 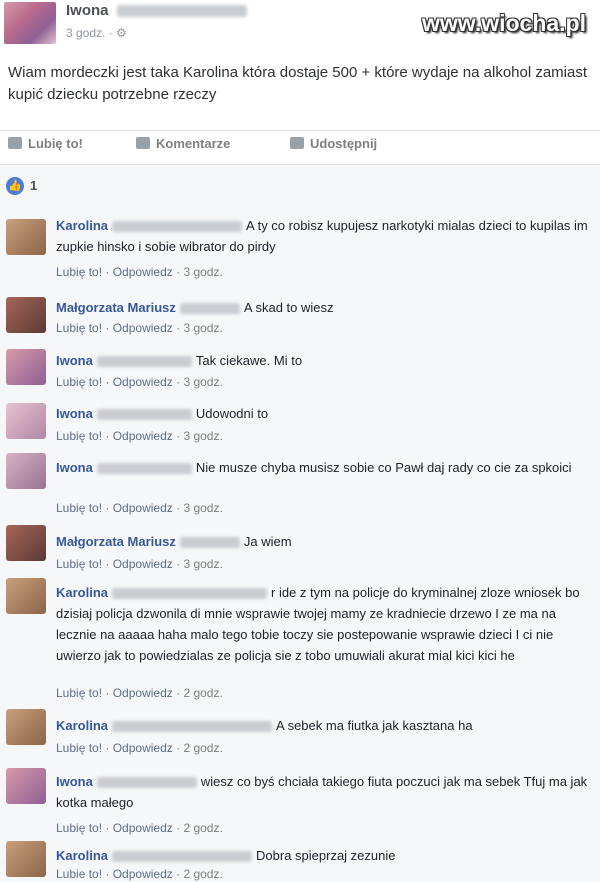 What do you see at coordinates (326, 360) in the screenshot?
I see `comment-body: Iwona Tak ciekawe. Mi to` at bounding box center [326, 360].